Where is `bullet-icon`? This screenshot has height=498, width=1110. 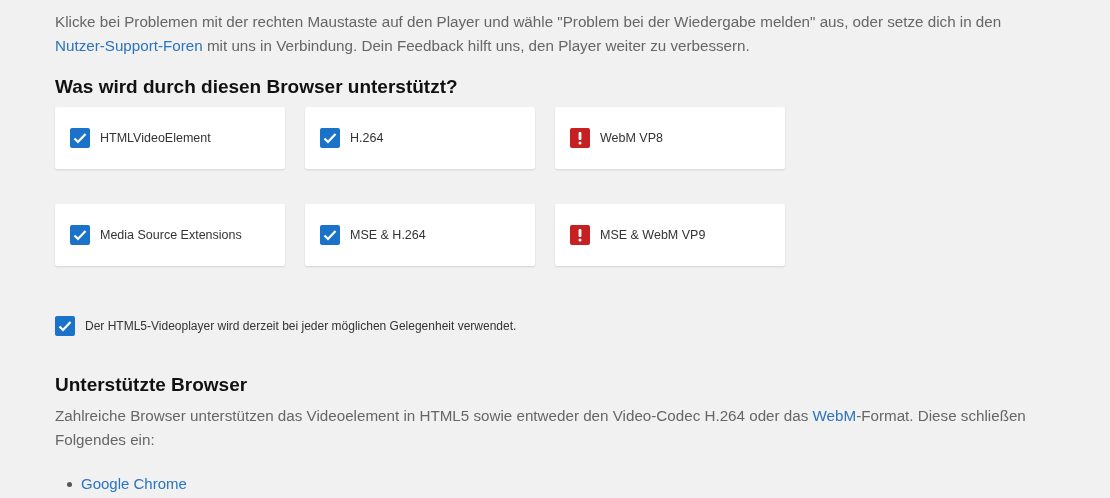
bullet-icon is located at coordinates (69, 484).